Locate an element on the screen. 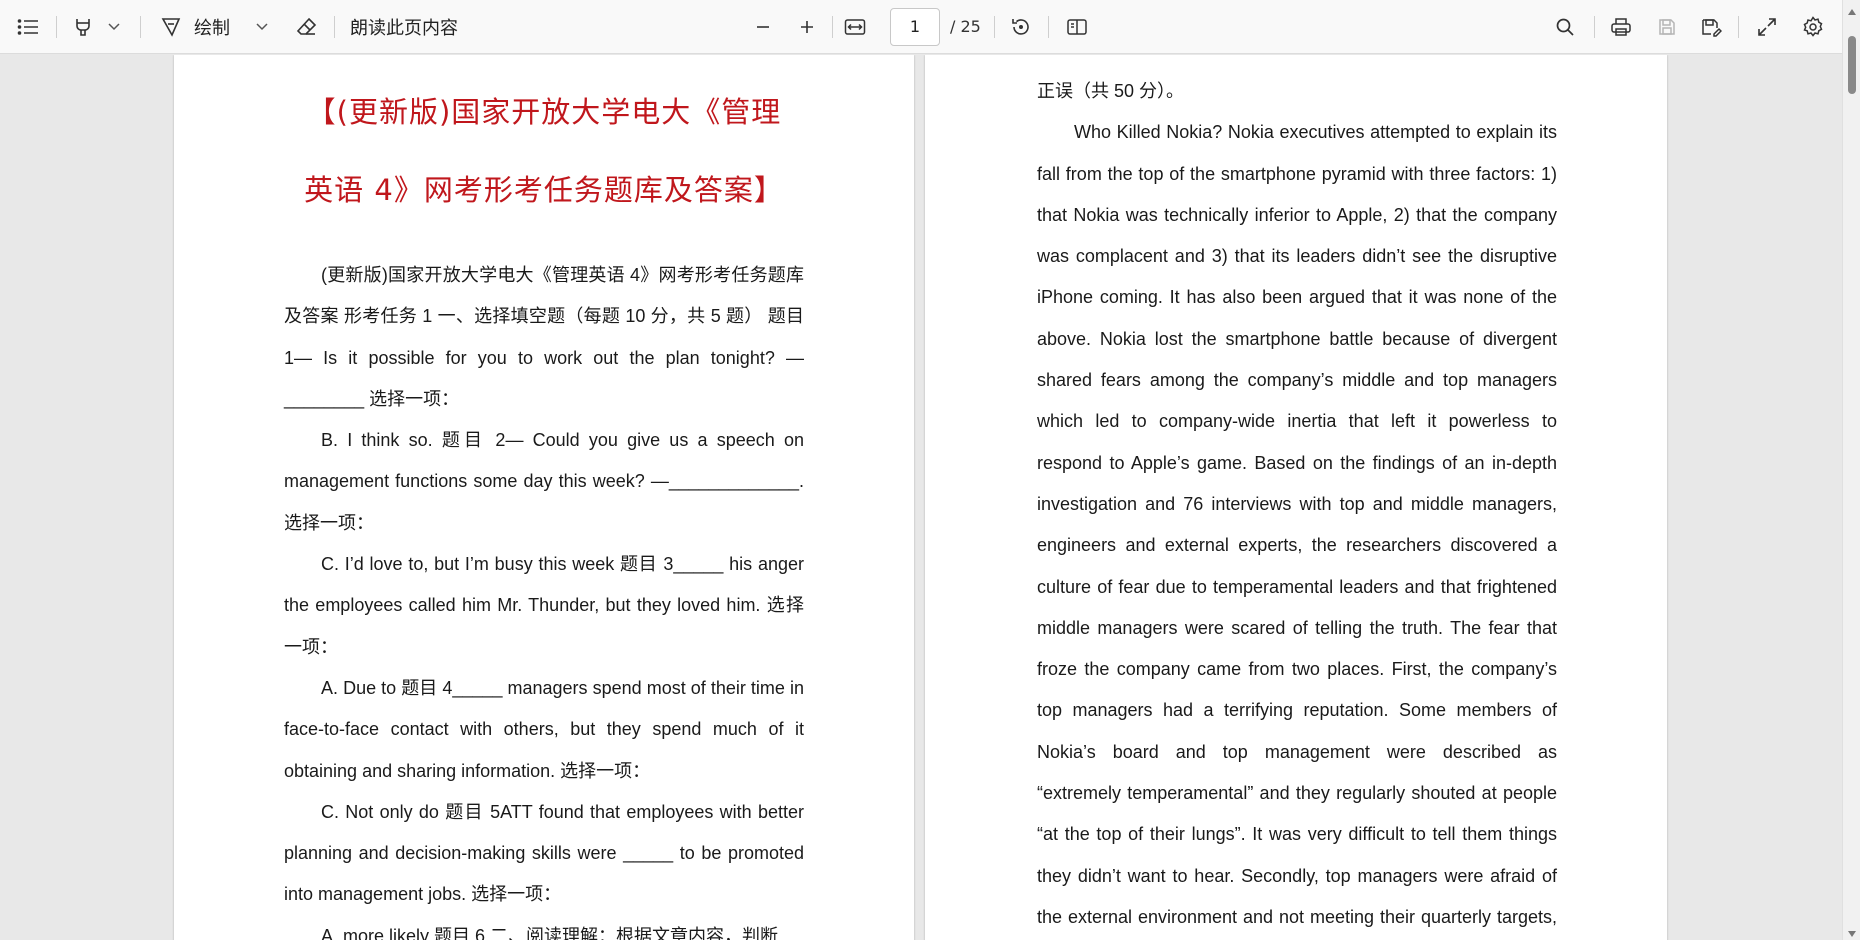 Image resolution: width=1860 pixels, height=940 pixels. arrow-up-icon is located at coordinates (1852, 9).